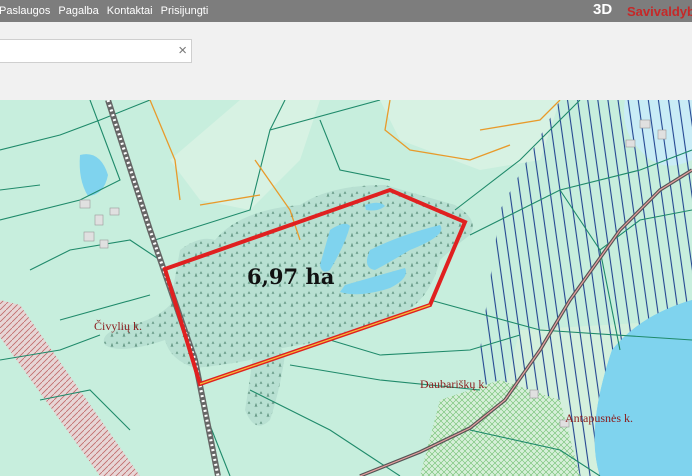 This screenshot has width=692, height=476. What do you see at coordinates (78, 11) in the screenshot?
I see `nav-pagalba: Pagalba` at bounding box center [78, 11].